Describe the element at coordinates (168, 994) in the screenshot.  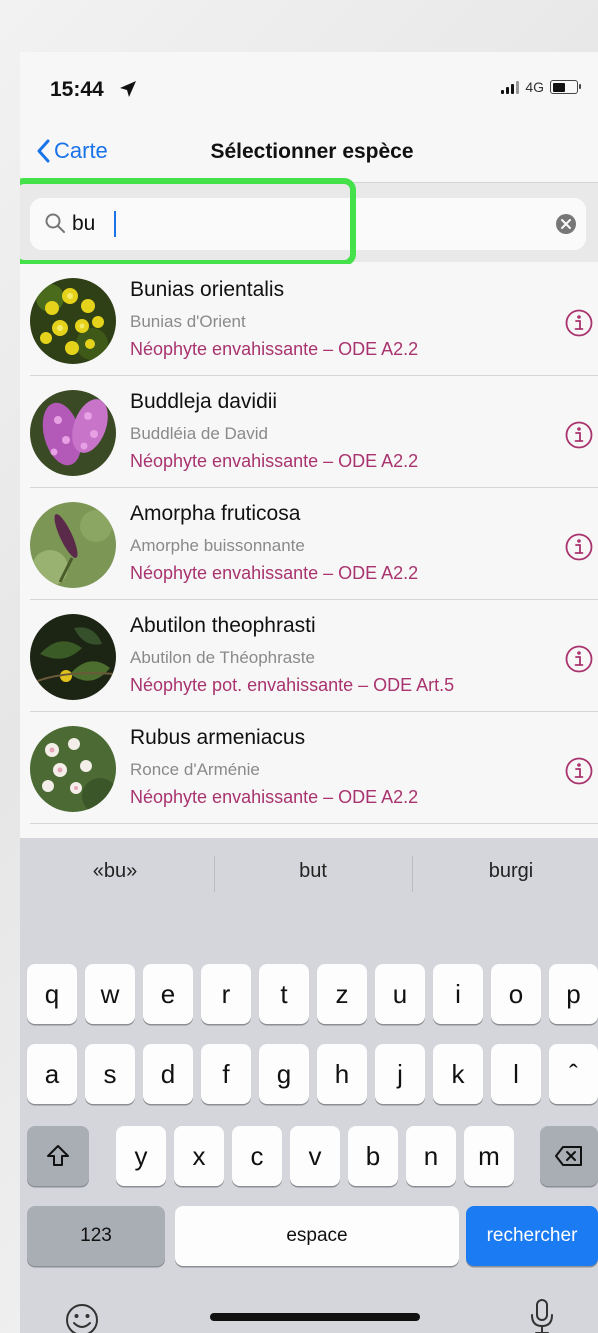
I see `key-e: e` at that location.